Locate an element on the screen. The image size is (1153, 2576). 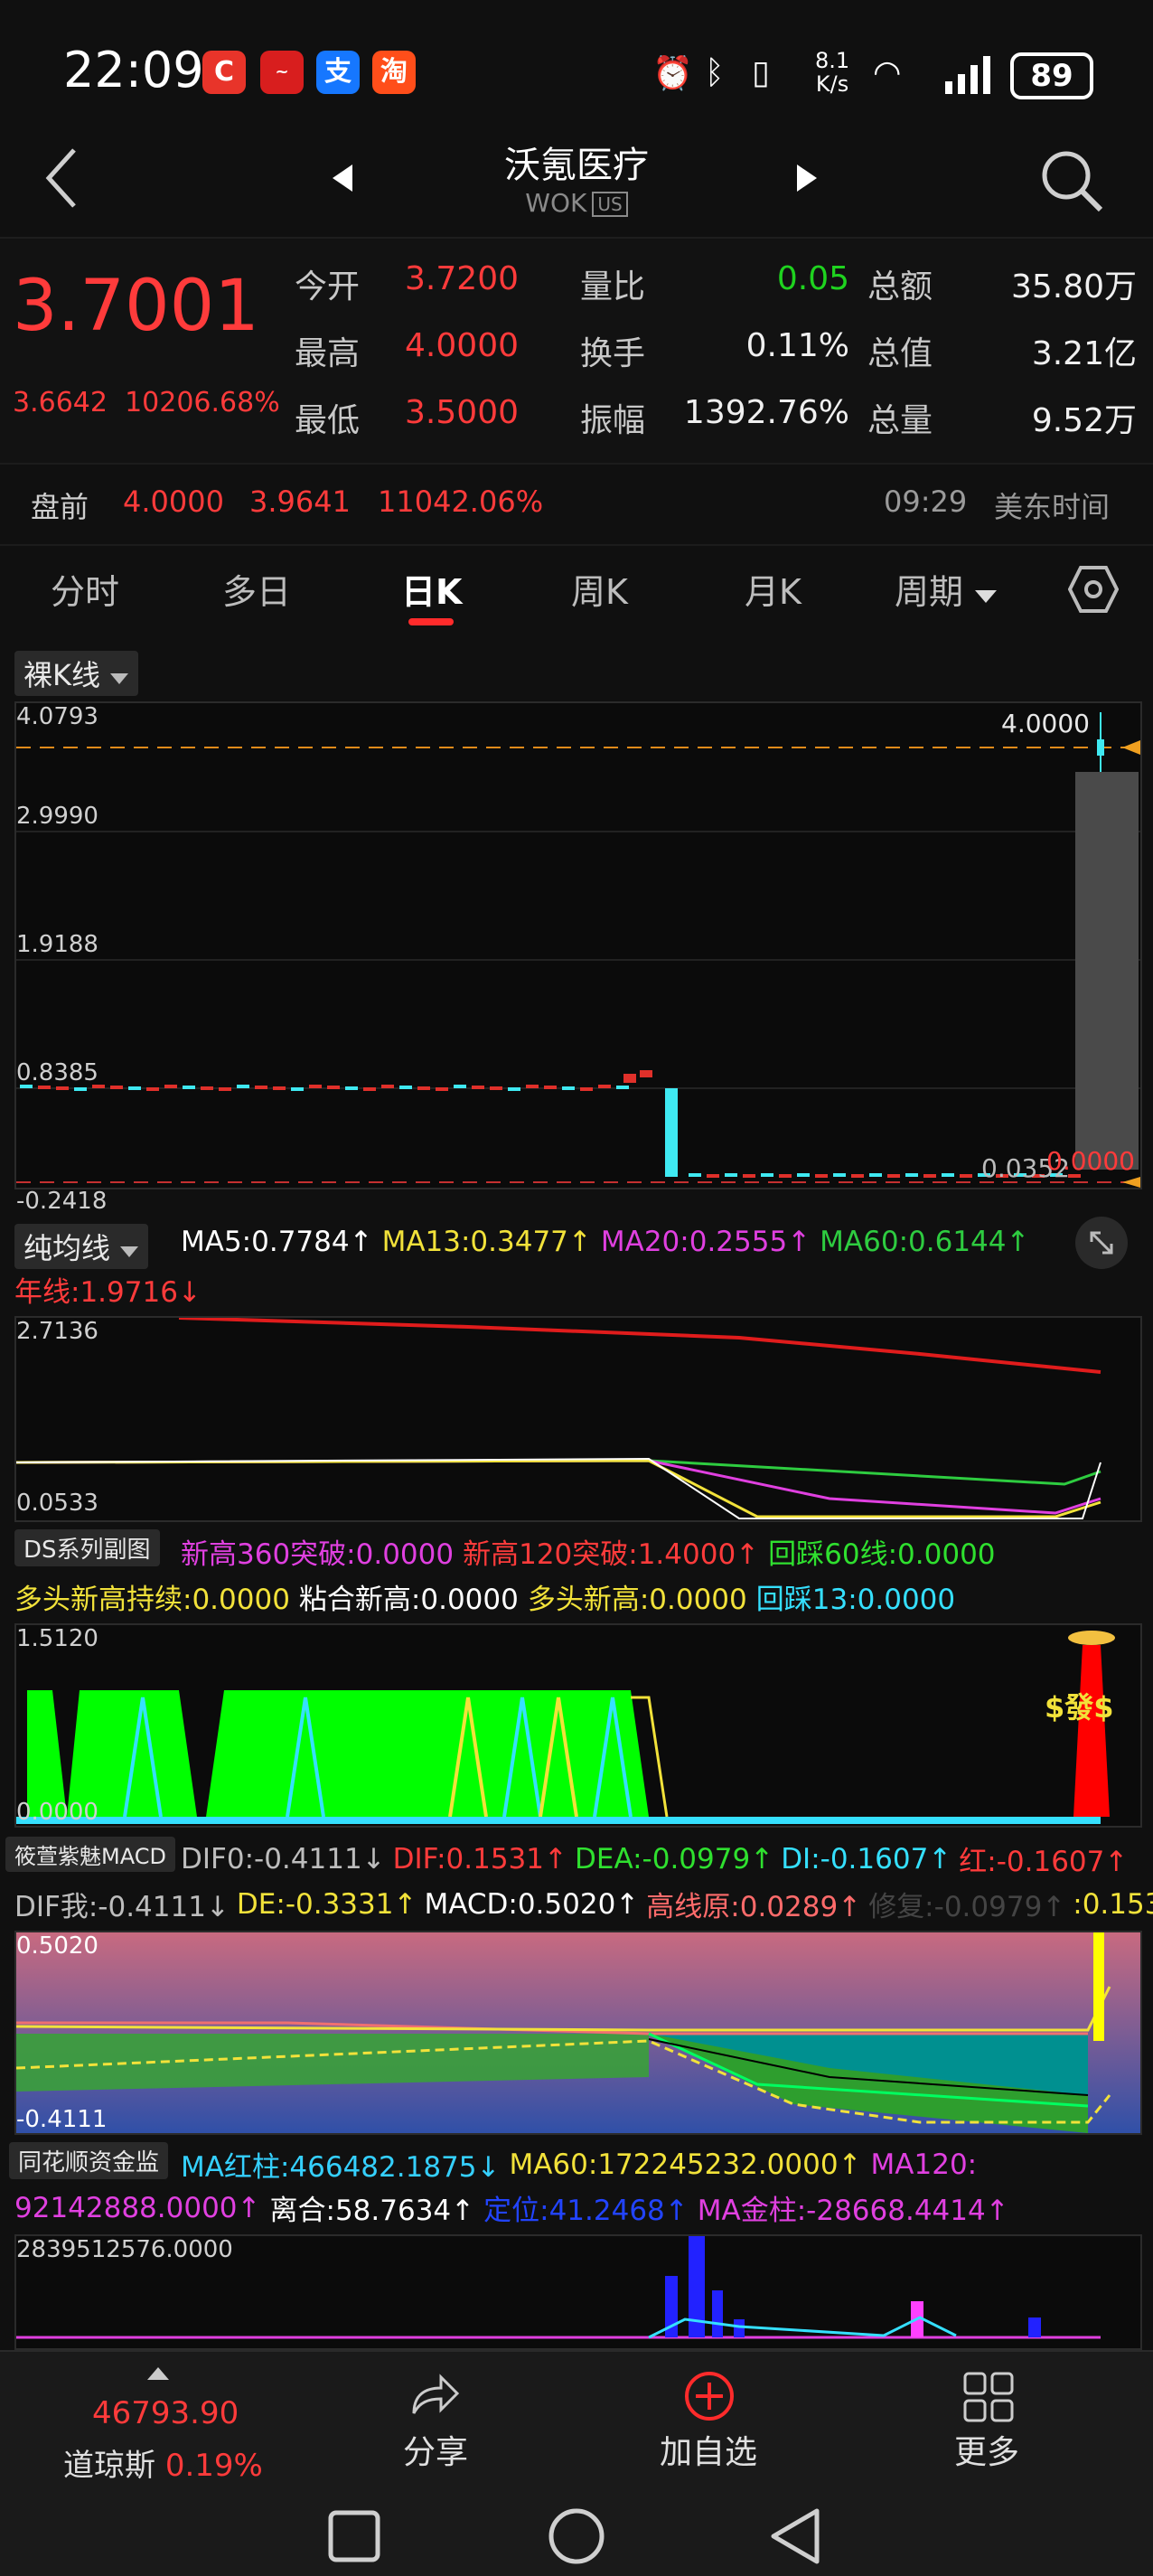
index-ticker: 46793.90 道琼斯 0.19% is located at coordinates (163, 2419).